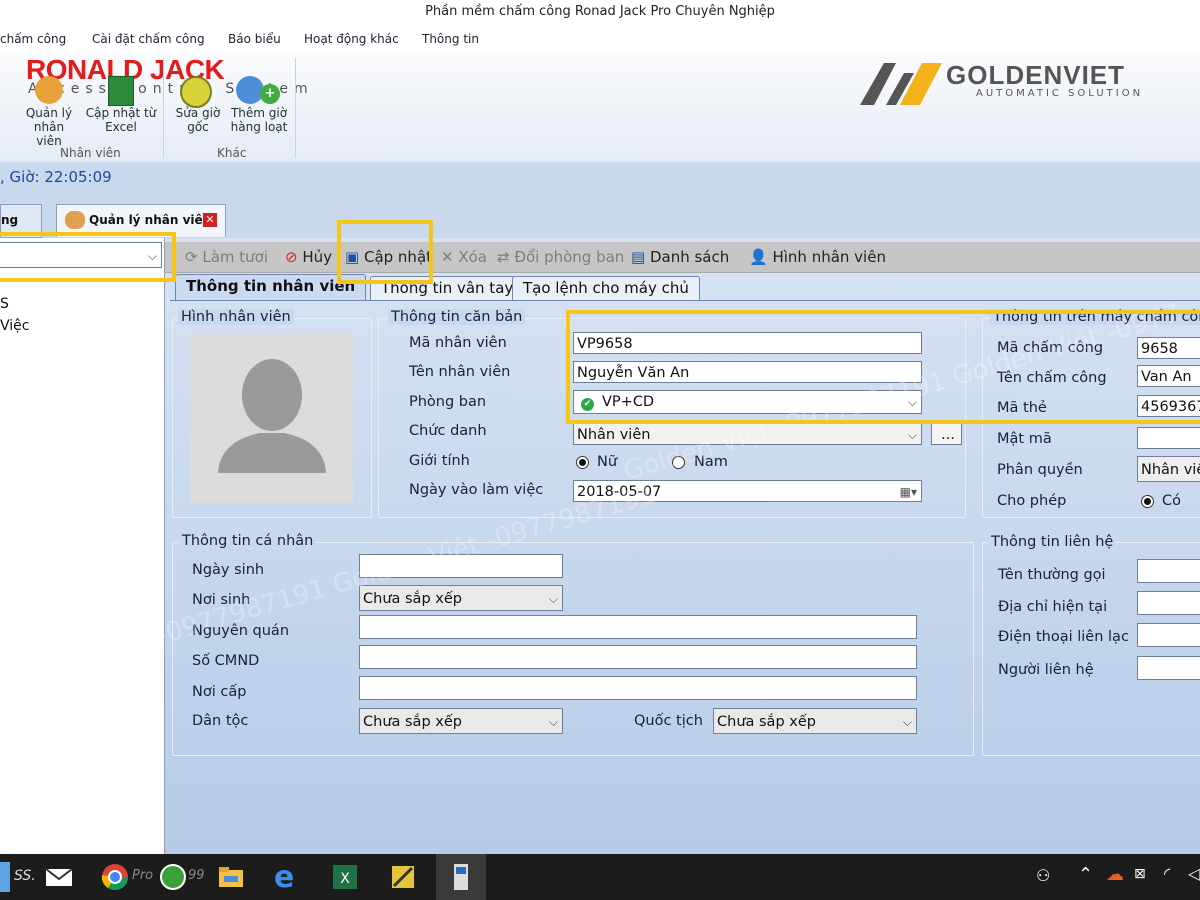  I want to click on emp-id-label: Mã nhân viên, so click(458, 343).